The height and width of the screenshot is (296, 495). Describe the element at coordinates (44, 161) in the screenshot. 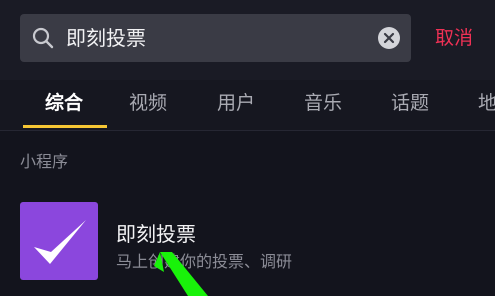

I see `section-title-mini-programs: 小程序` at that location.